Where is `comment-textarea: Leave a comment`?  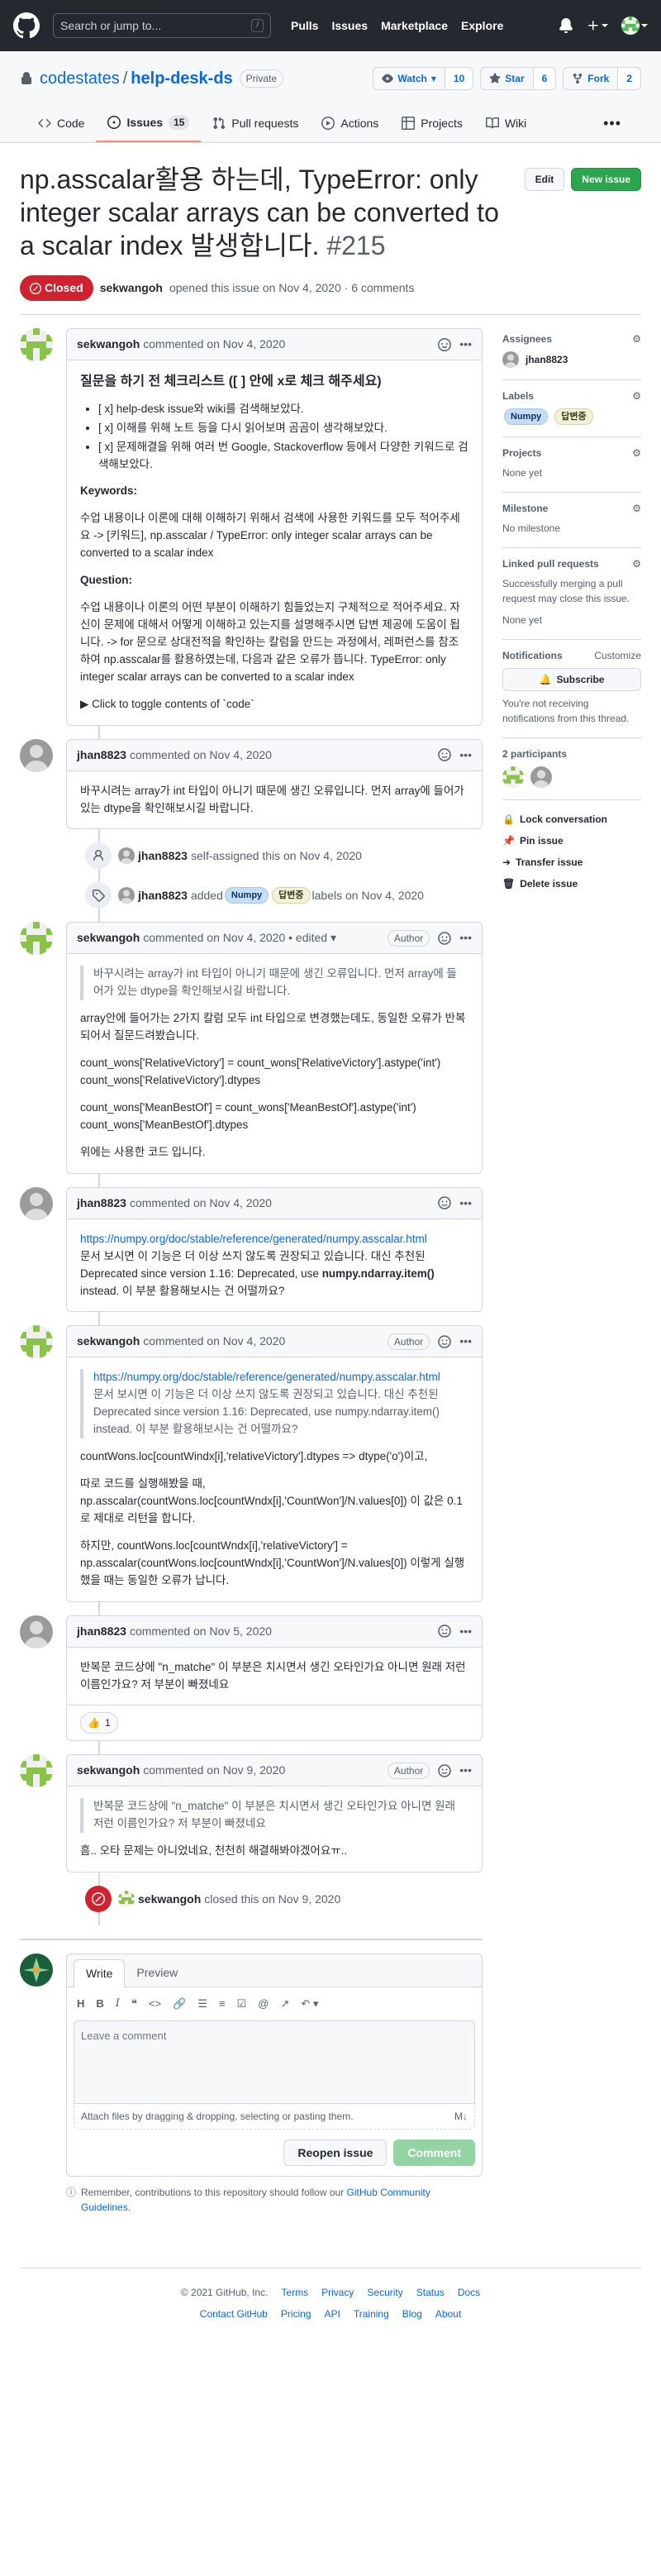
comment-textarea: Leave a comment is located at coordinates (275, 2061).